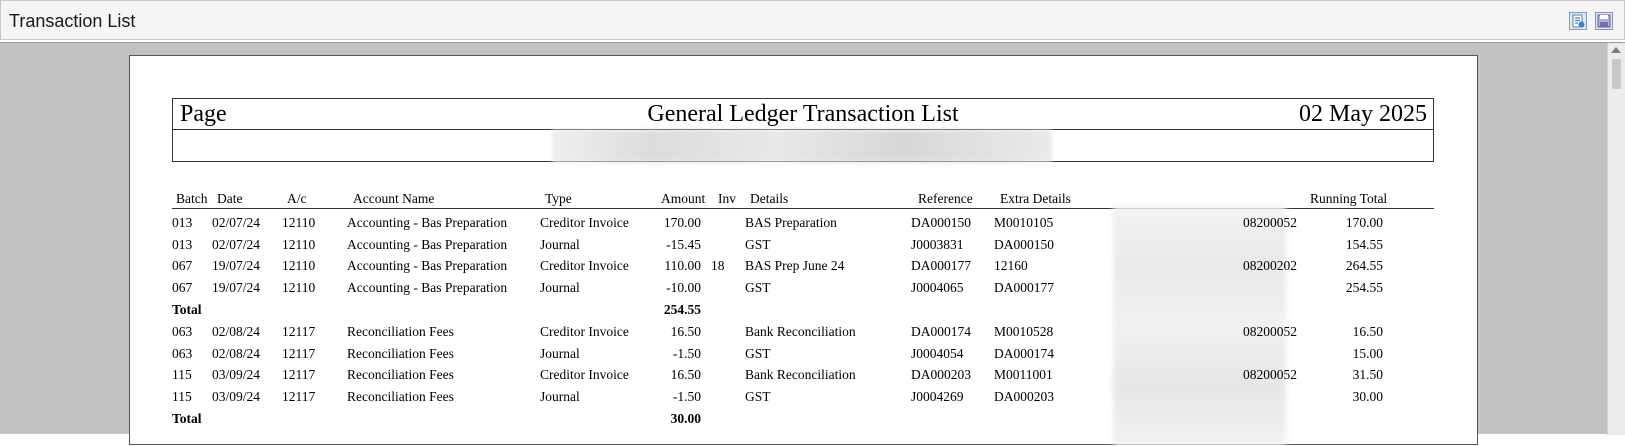  Describe the element at coordinates (192, 198) in the screenshot. I see `col-header-batch: Batch` at that location.